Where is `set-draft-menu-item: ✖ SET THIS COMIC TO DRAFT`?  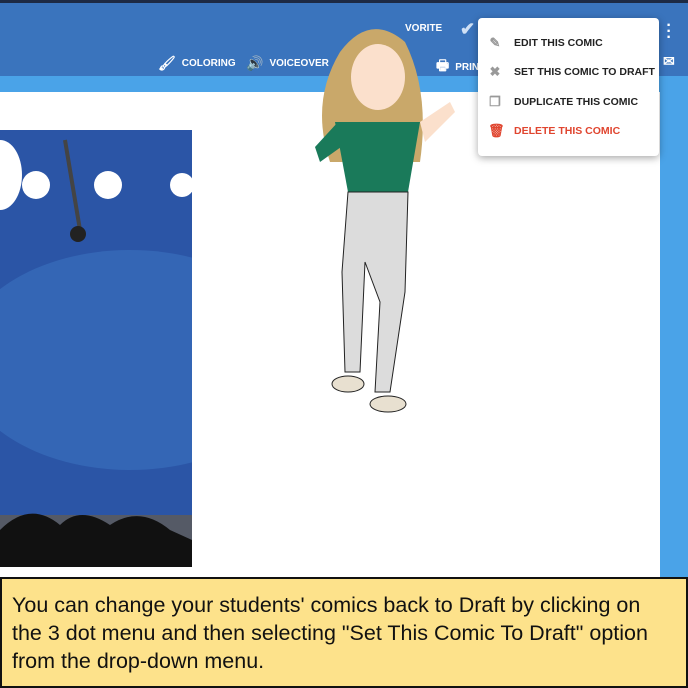
set-draft-menu-item: ✖ SET THIS COMIC TO DRAFT is located at coordinates (568, 73).